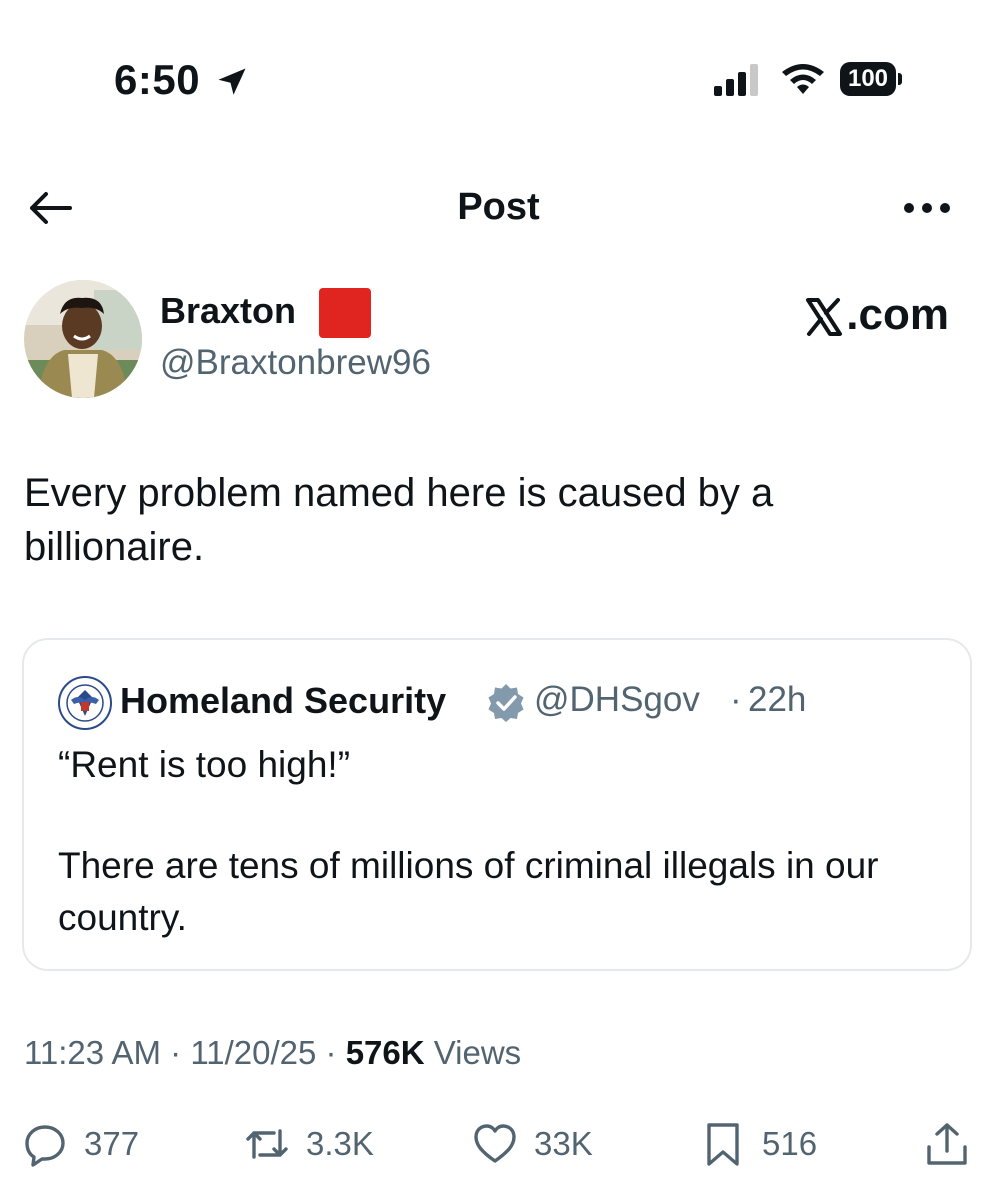 The height and width of the screenshot is (1200, 997). I want to click on repost-icon, so click(267, 1144).